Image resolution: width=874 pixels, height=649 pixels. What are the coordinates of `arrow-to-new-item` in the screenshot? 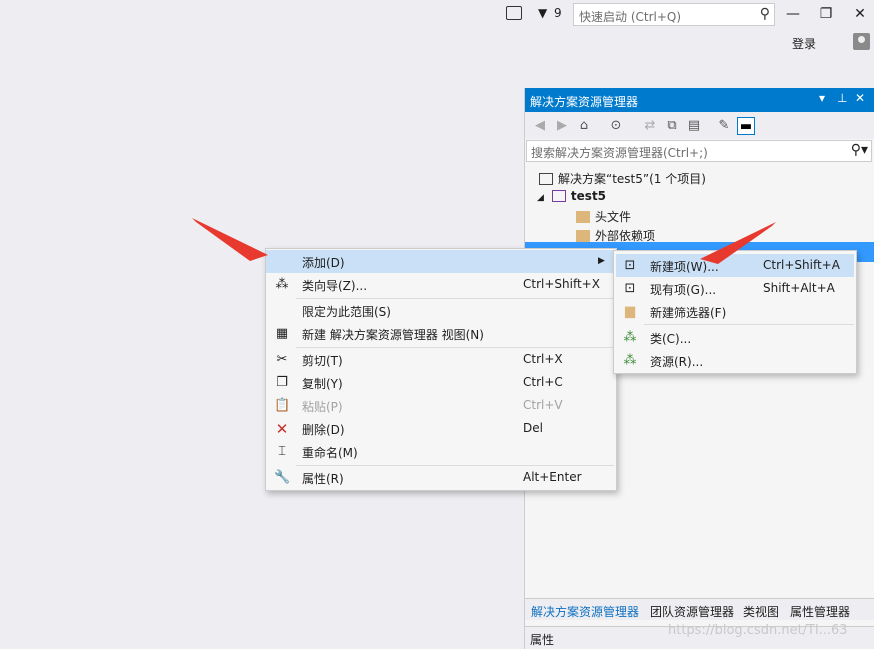 It's located at (738, 243).